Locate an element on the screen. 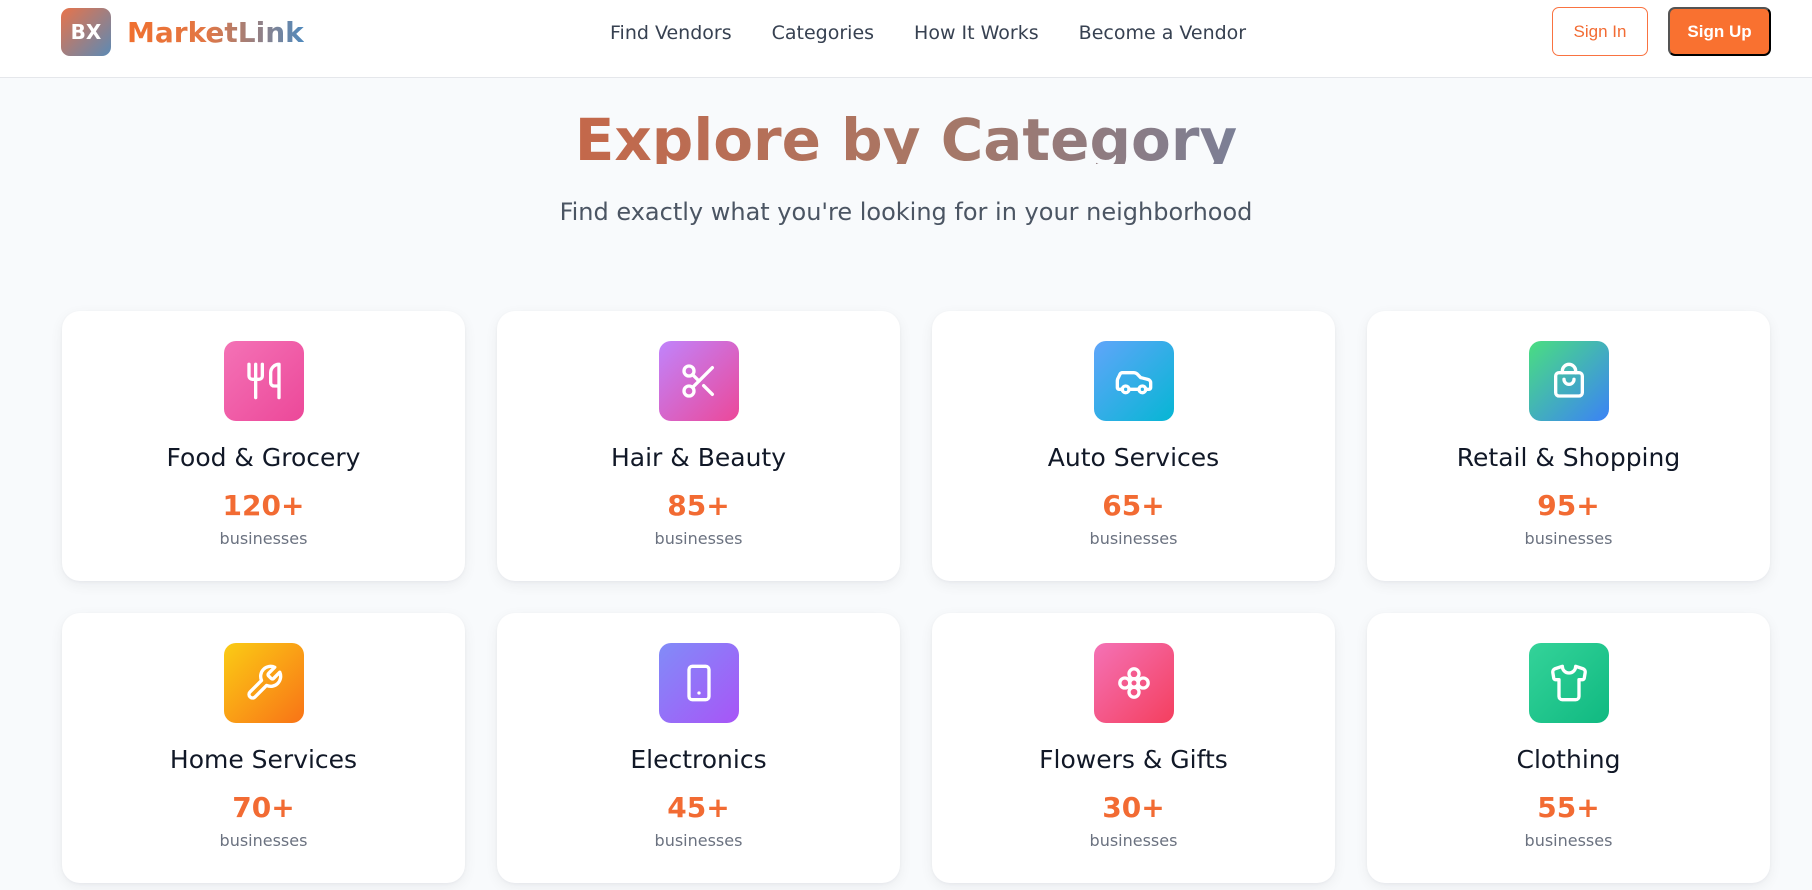 Image resolution: width=1812 pixels, height=890 pixels. category-card-clothing: Clothing 55+ businesses is located at coordinates (1568, 748).